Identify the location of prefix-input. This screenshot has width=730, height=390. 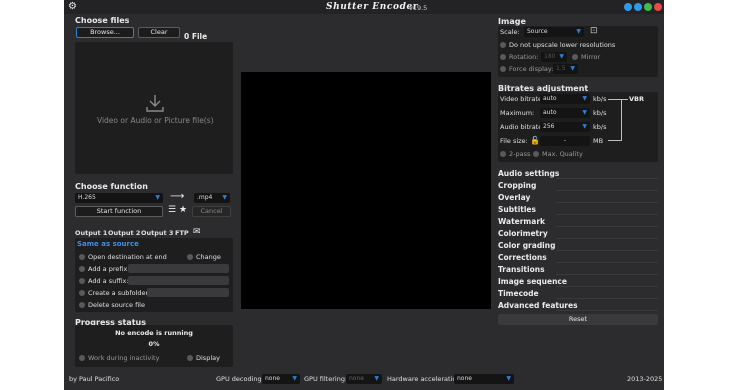
(178, 268).